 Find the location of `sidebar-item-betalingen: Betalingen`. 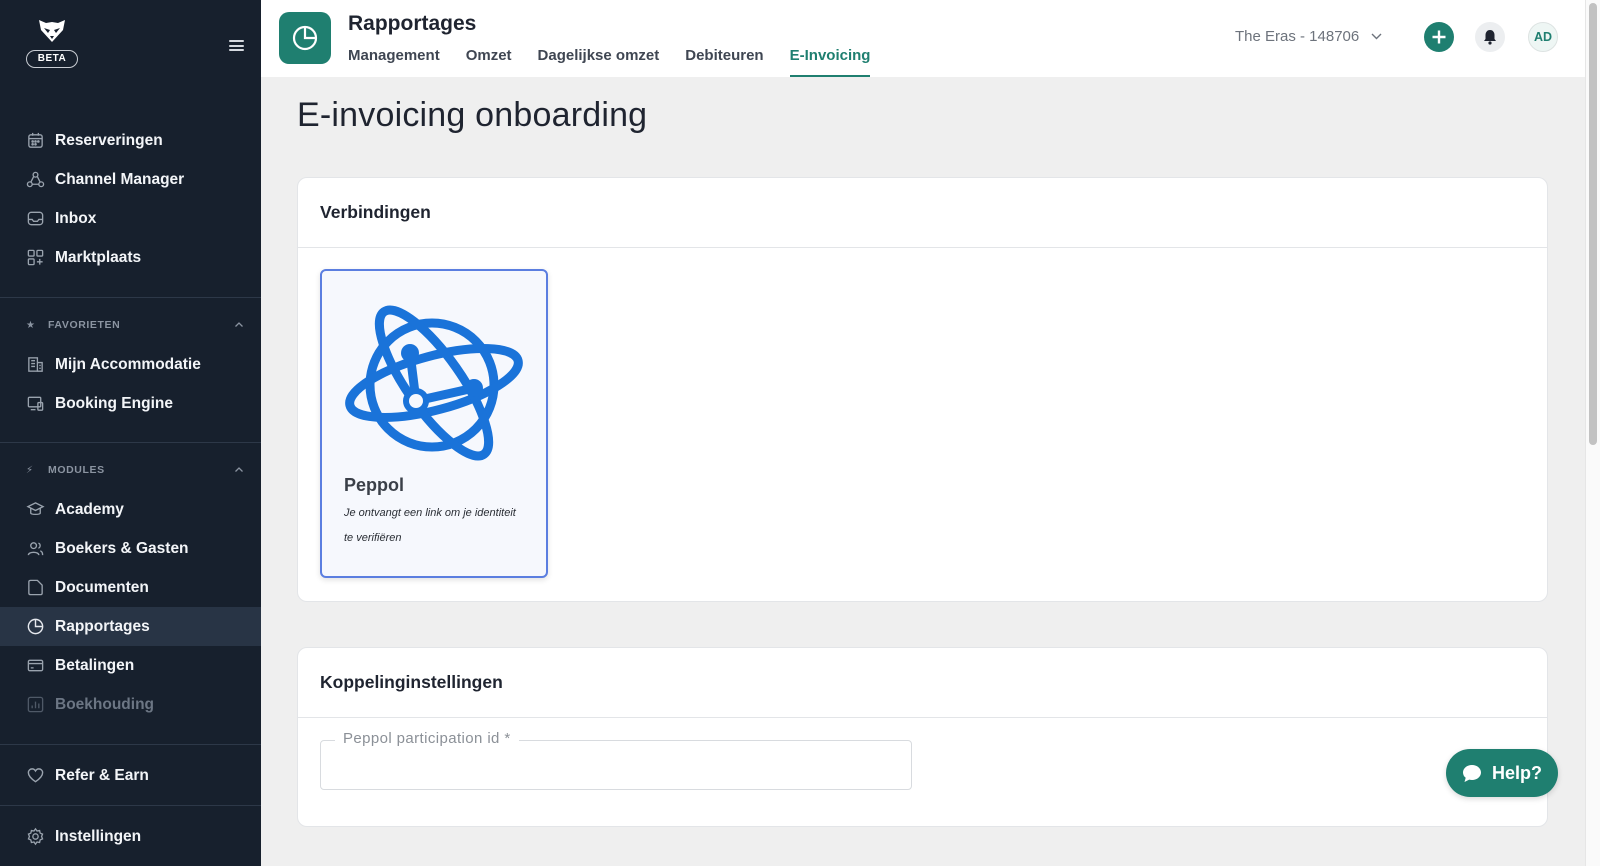

sidebar-item-betalingen: Betalingen is located at coordinates (130, 665).